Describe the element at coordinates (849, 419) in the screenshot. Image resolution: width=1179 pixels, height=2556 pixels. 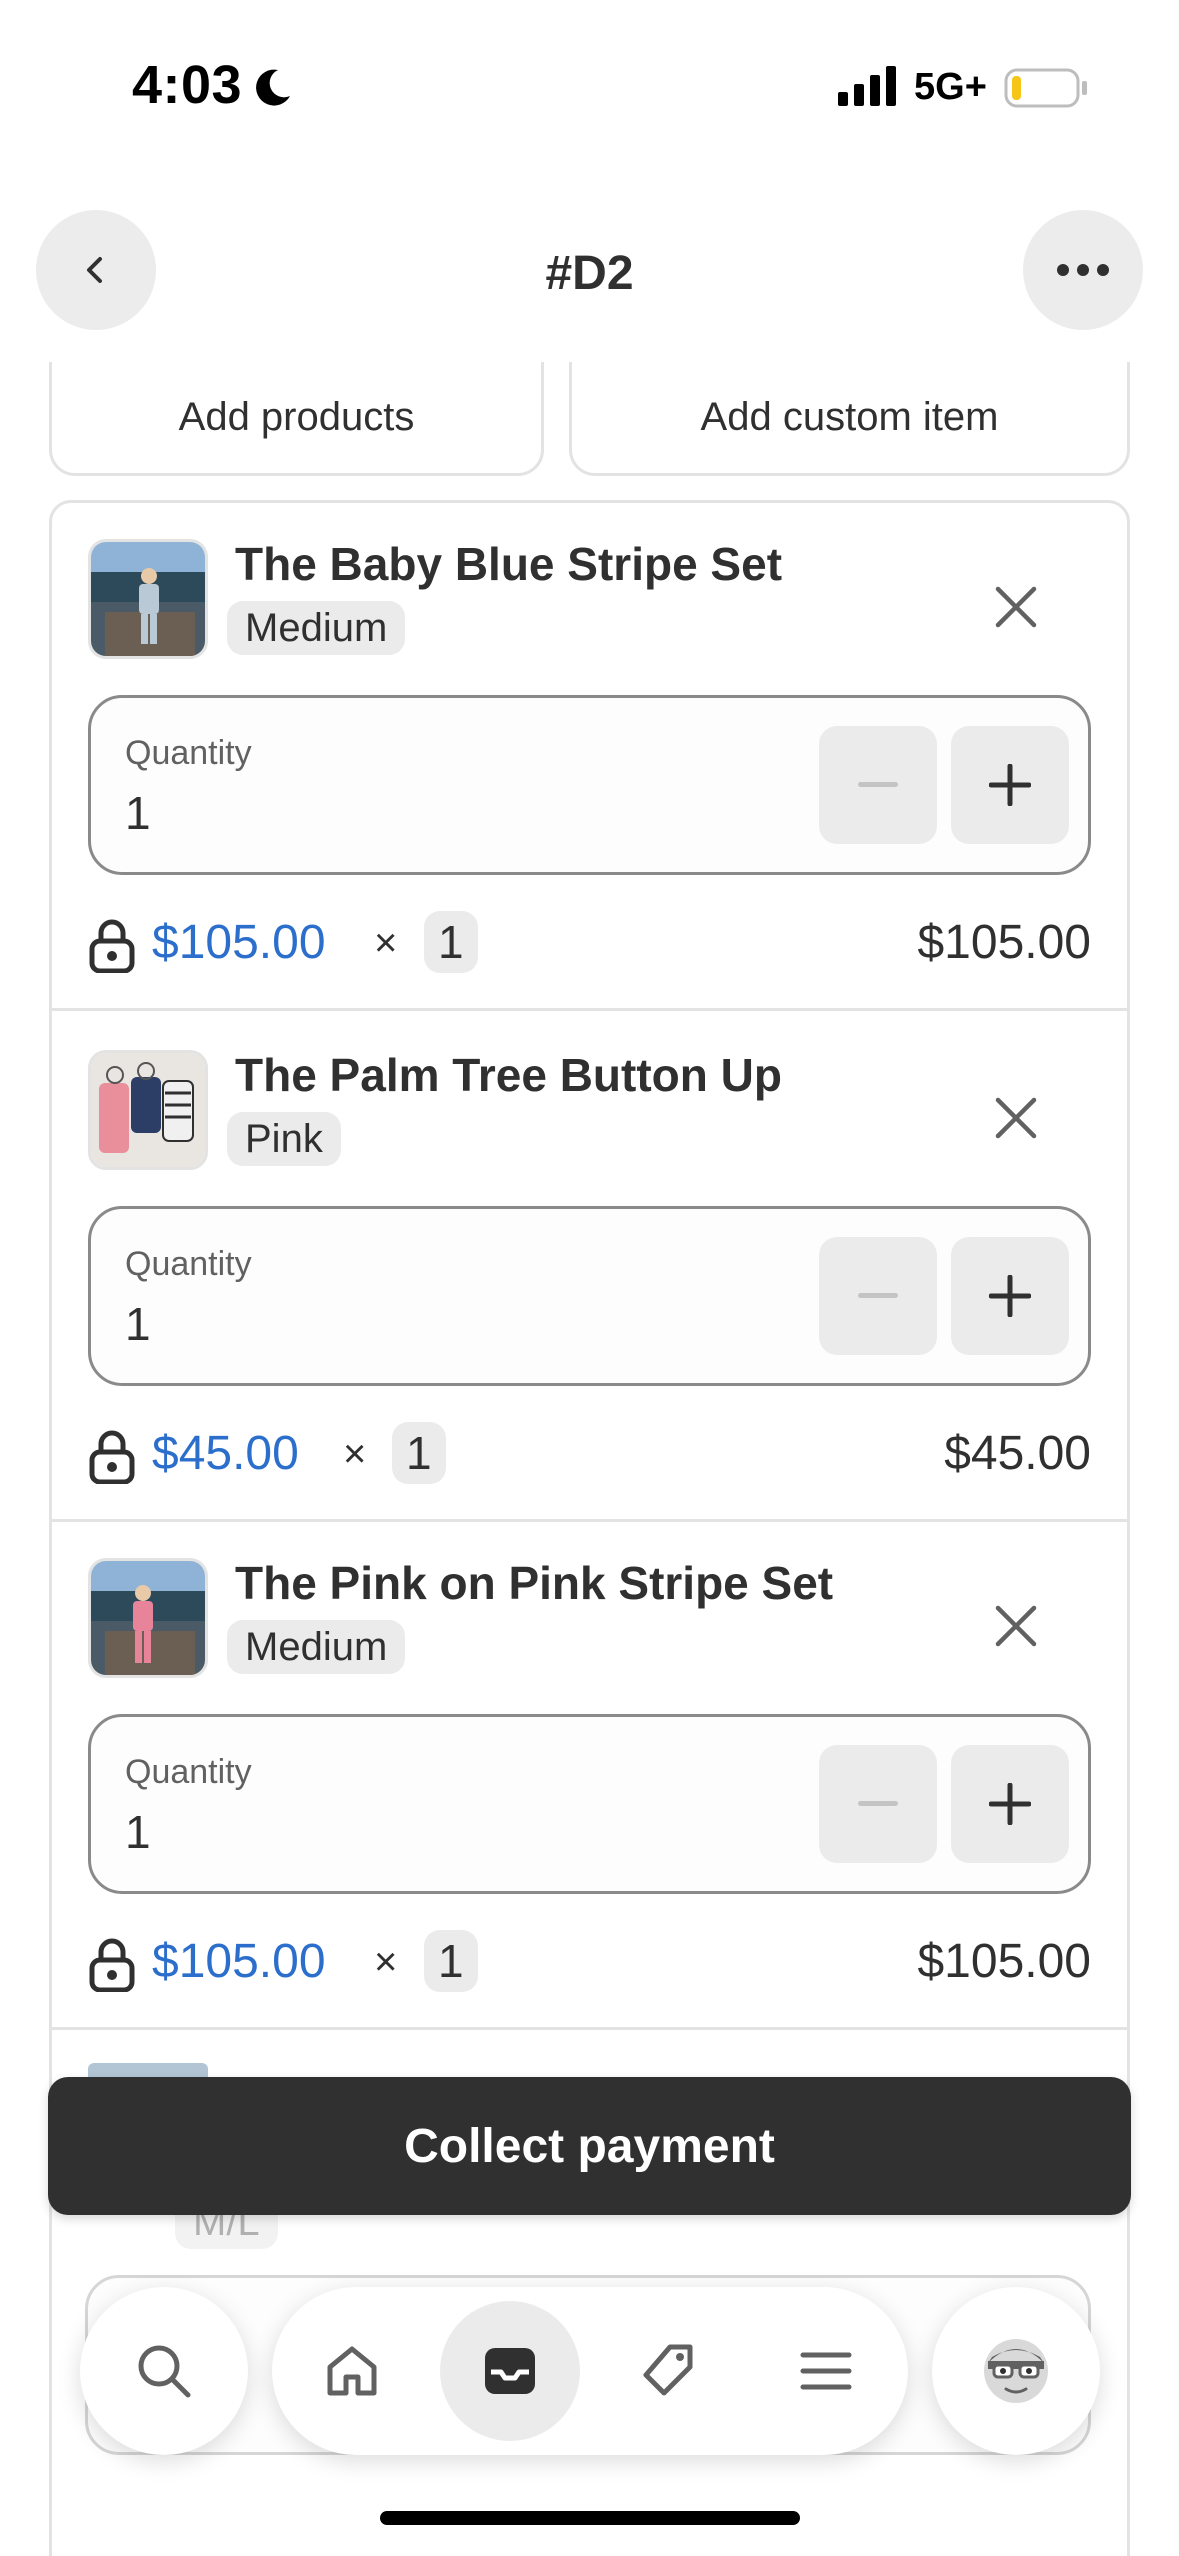
I see `add-custom-item-button: Add custom item` at that location.